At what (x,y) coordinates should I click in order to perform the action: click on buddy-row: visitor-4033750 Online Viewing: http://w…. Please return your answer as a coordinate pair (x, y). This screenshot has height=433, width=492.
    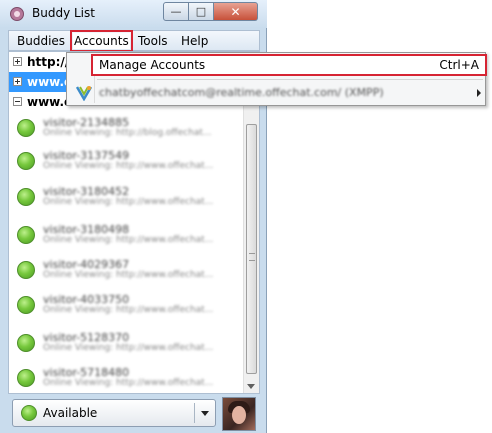
    Looking at the image, I should click on (126, 305).